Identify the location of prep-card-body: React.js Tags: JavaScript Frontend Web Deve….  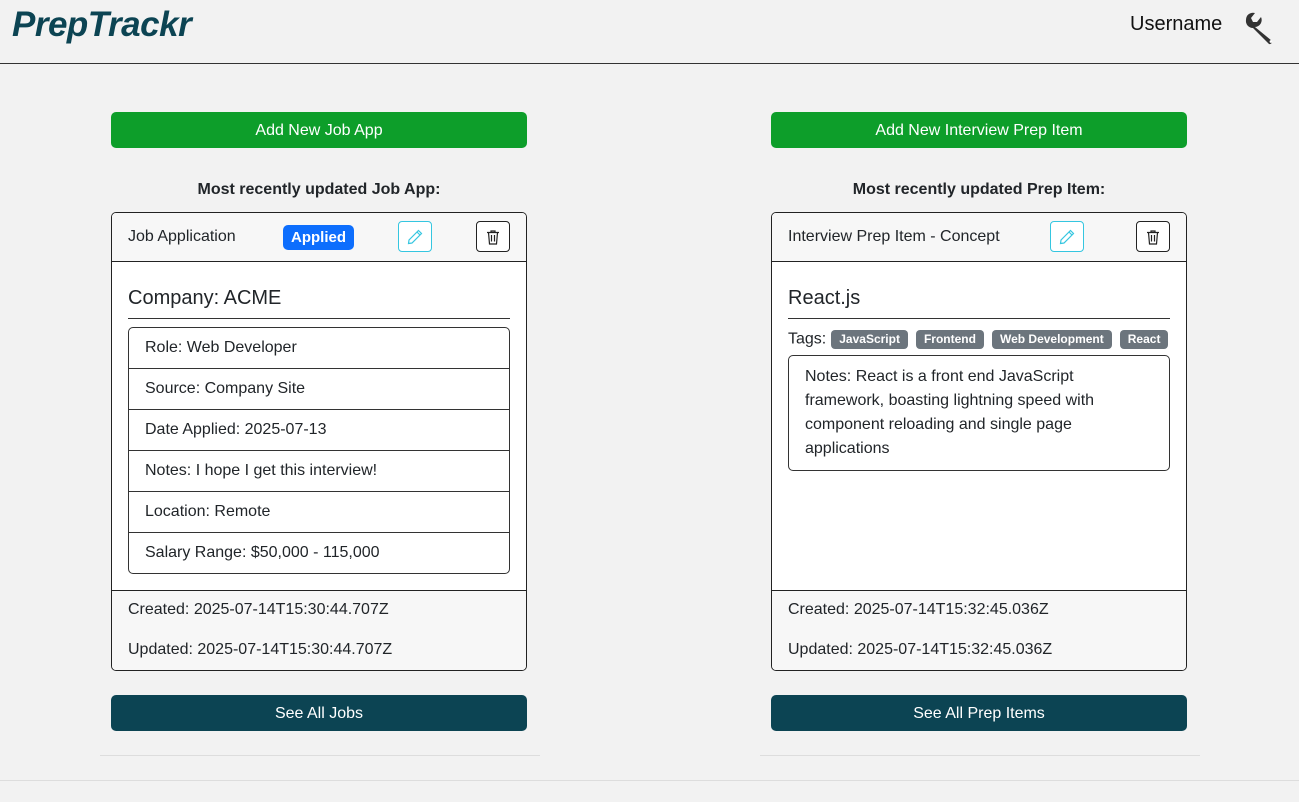
(979, 426).